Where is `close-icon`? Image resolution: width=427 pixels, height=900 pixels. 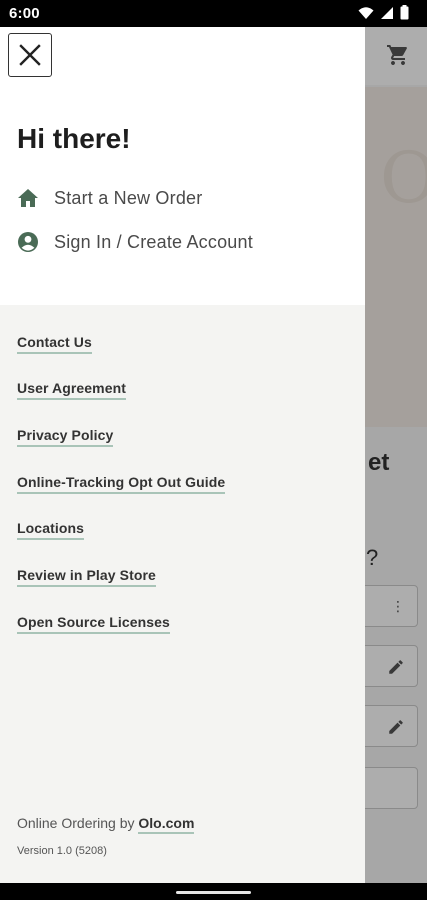 close-icon is located at coordinates (30, 55).